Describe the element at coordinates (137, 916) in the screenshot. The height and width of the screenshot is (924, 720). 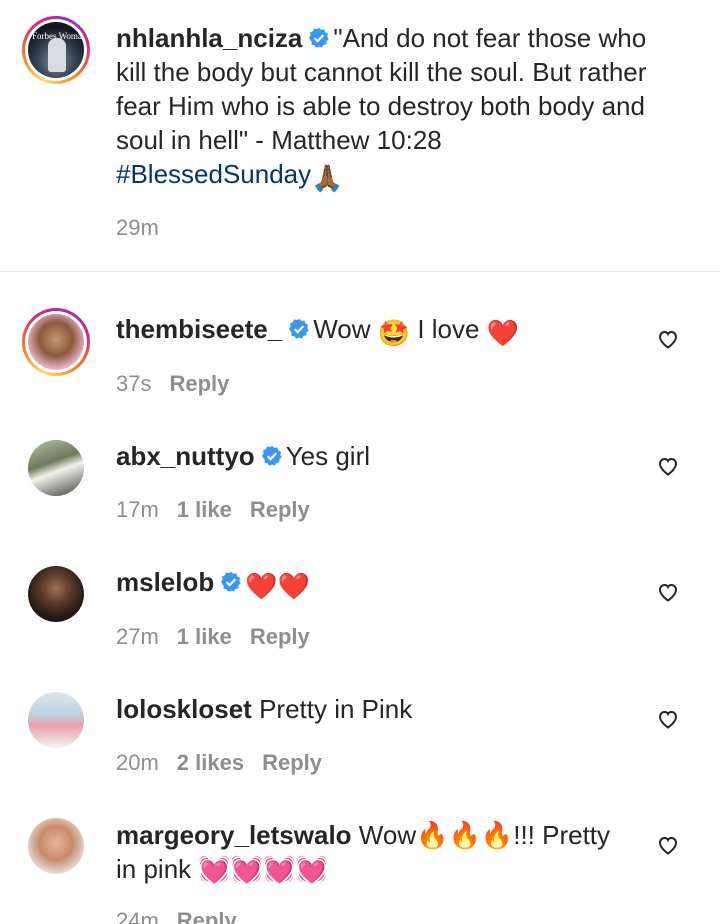
I see `comment-time: 24m` at that location.